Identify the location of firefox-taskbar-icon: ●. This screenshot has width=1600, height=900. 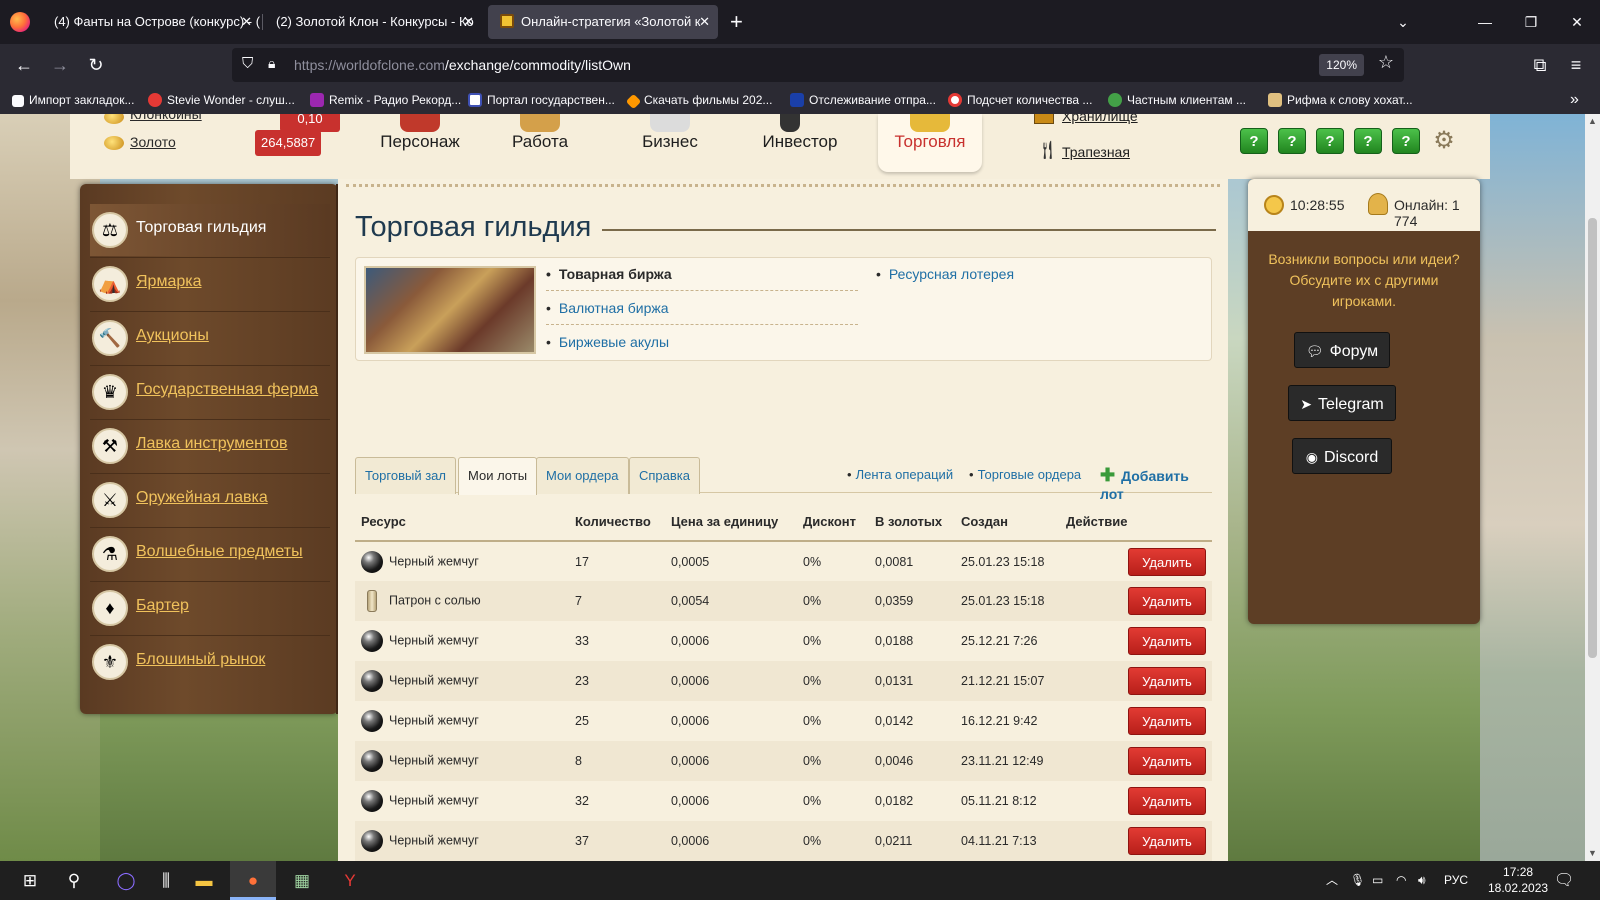
(253, 880).